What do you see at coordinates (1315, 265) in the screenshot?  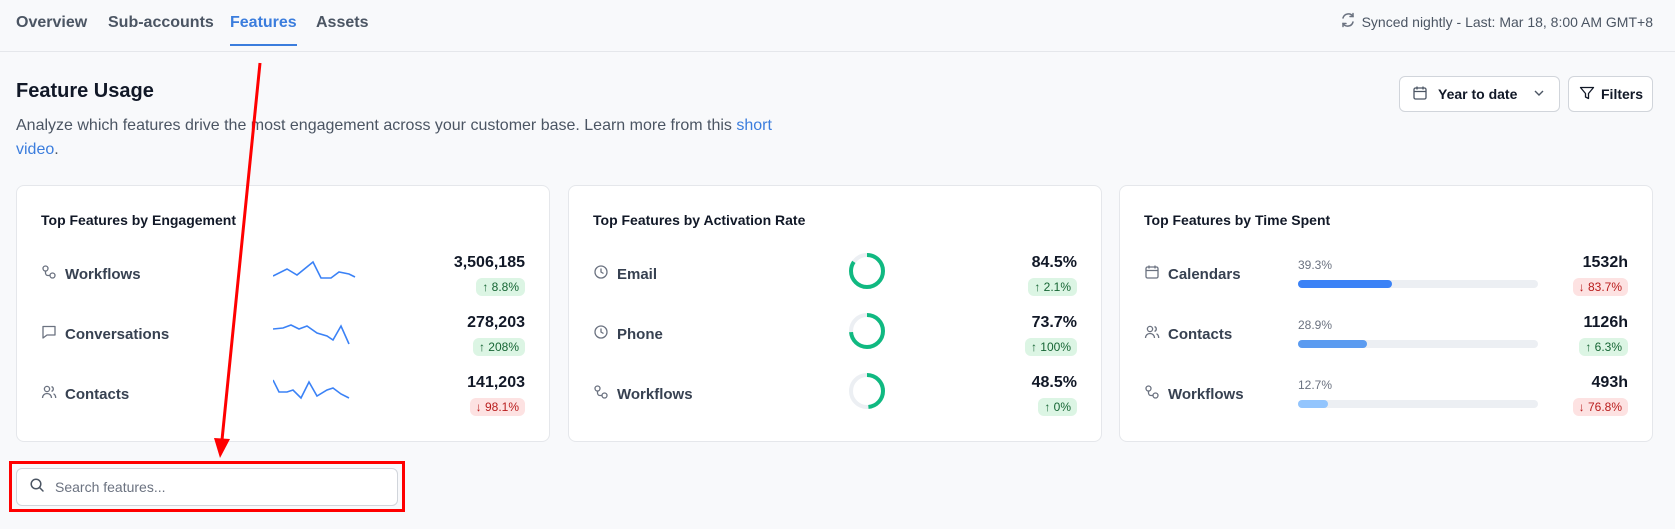 I see `share-percent: 39.3%` at bounding box center [1315, 265].